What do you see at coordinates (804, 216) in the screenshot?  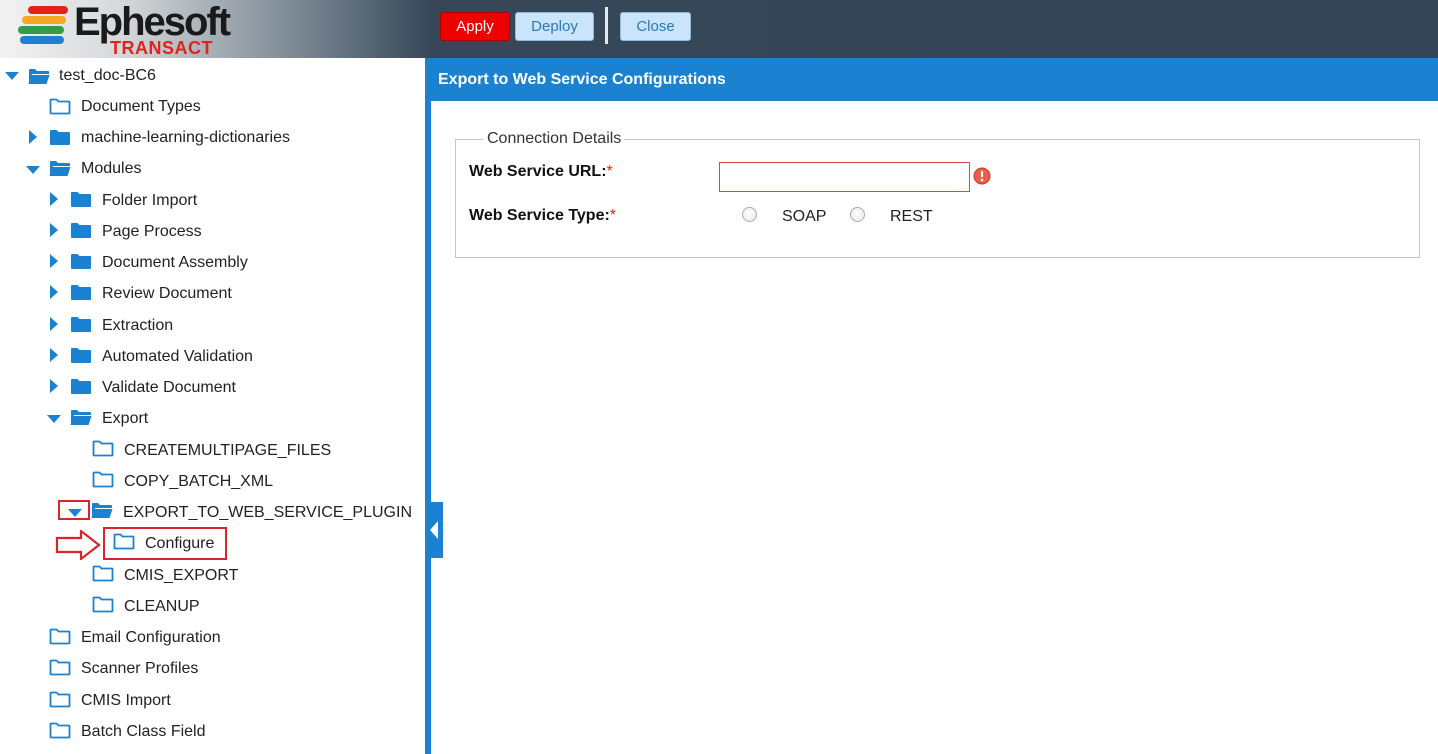 I see `soap-radio-label: SOAP` at bounding box center [804, 216].